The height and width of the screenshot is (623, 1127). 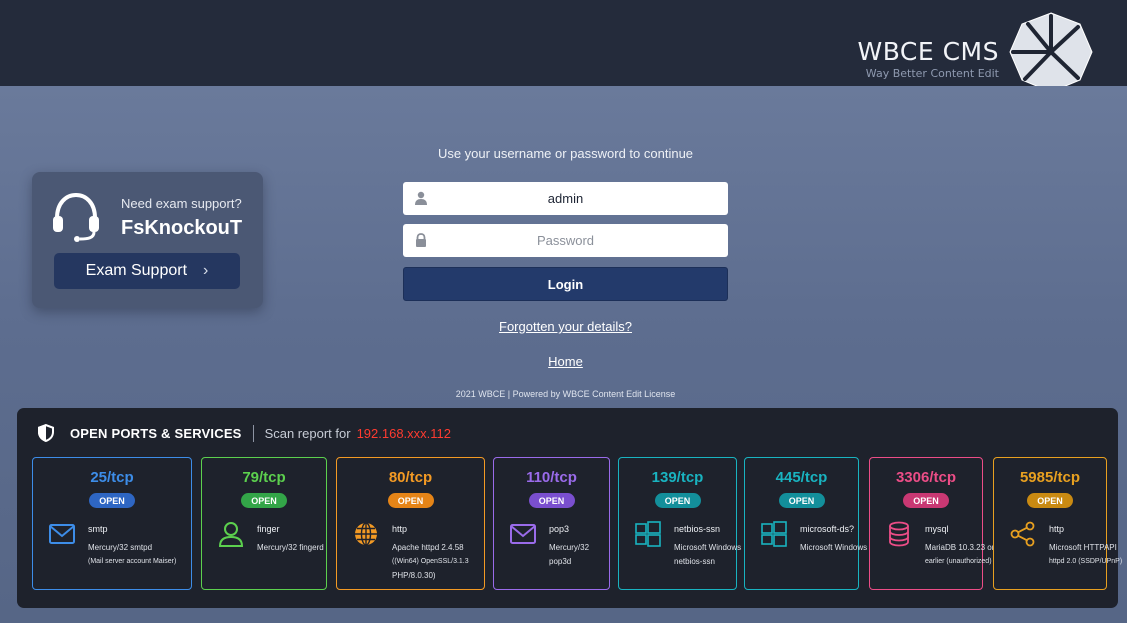 I want to click on description-line: pop3d, so click(x=560, y=561).